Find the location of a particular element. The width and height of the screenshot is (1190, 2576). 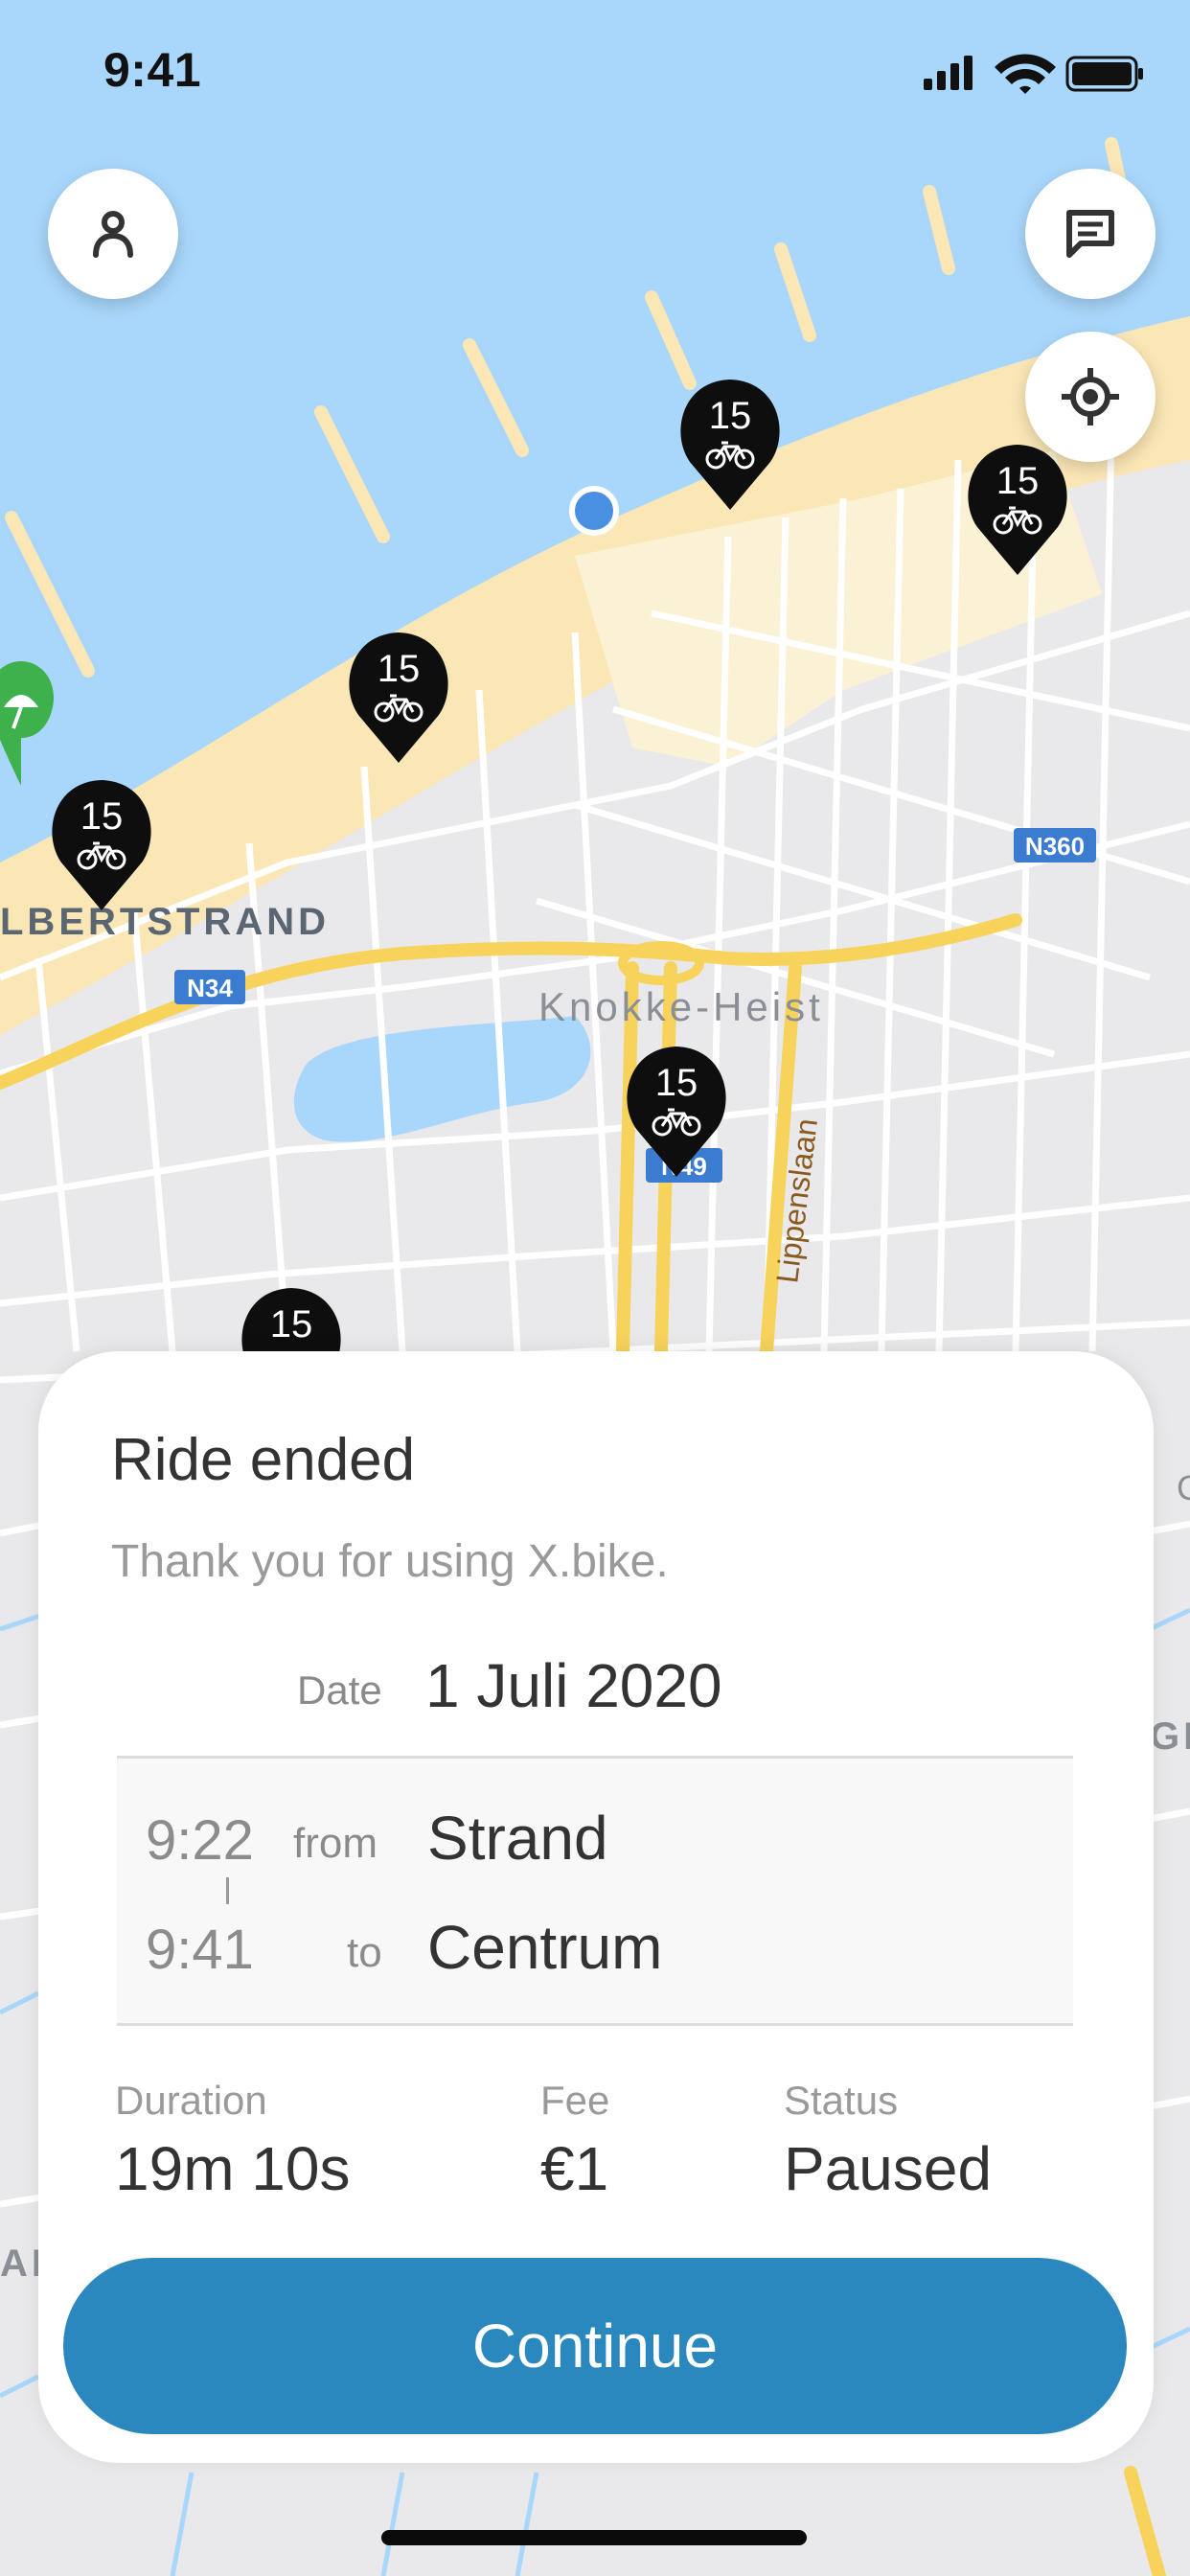

ride-summary-title: Ride ended is located at coordinates (264, 1460).